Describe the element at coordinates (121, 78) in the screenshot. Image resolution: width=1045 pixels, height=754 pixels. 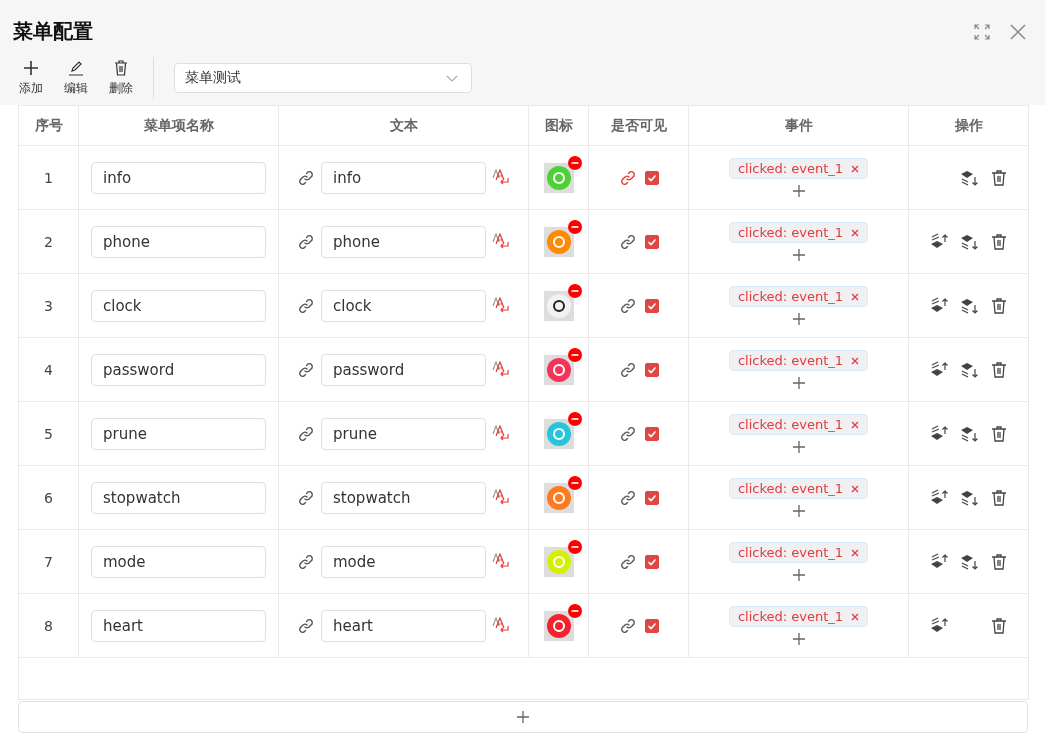
I see `toolbar-button: 删除` at that location.